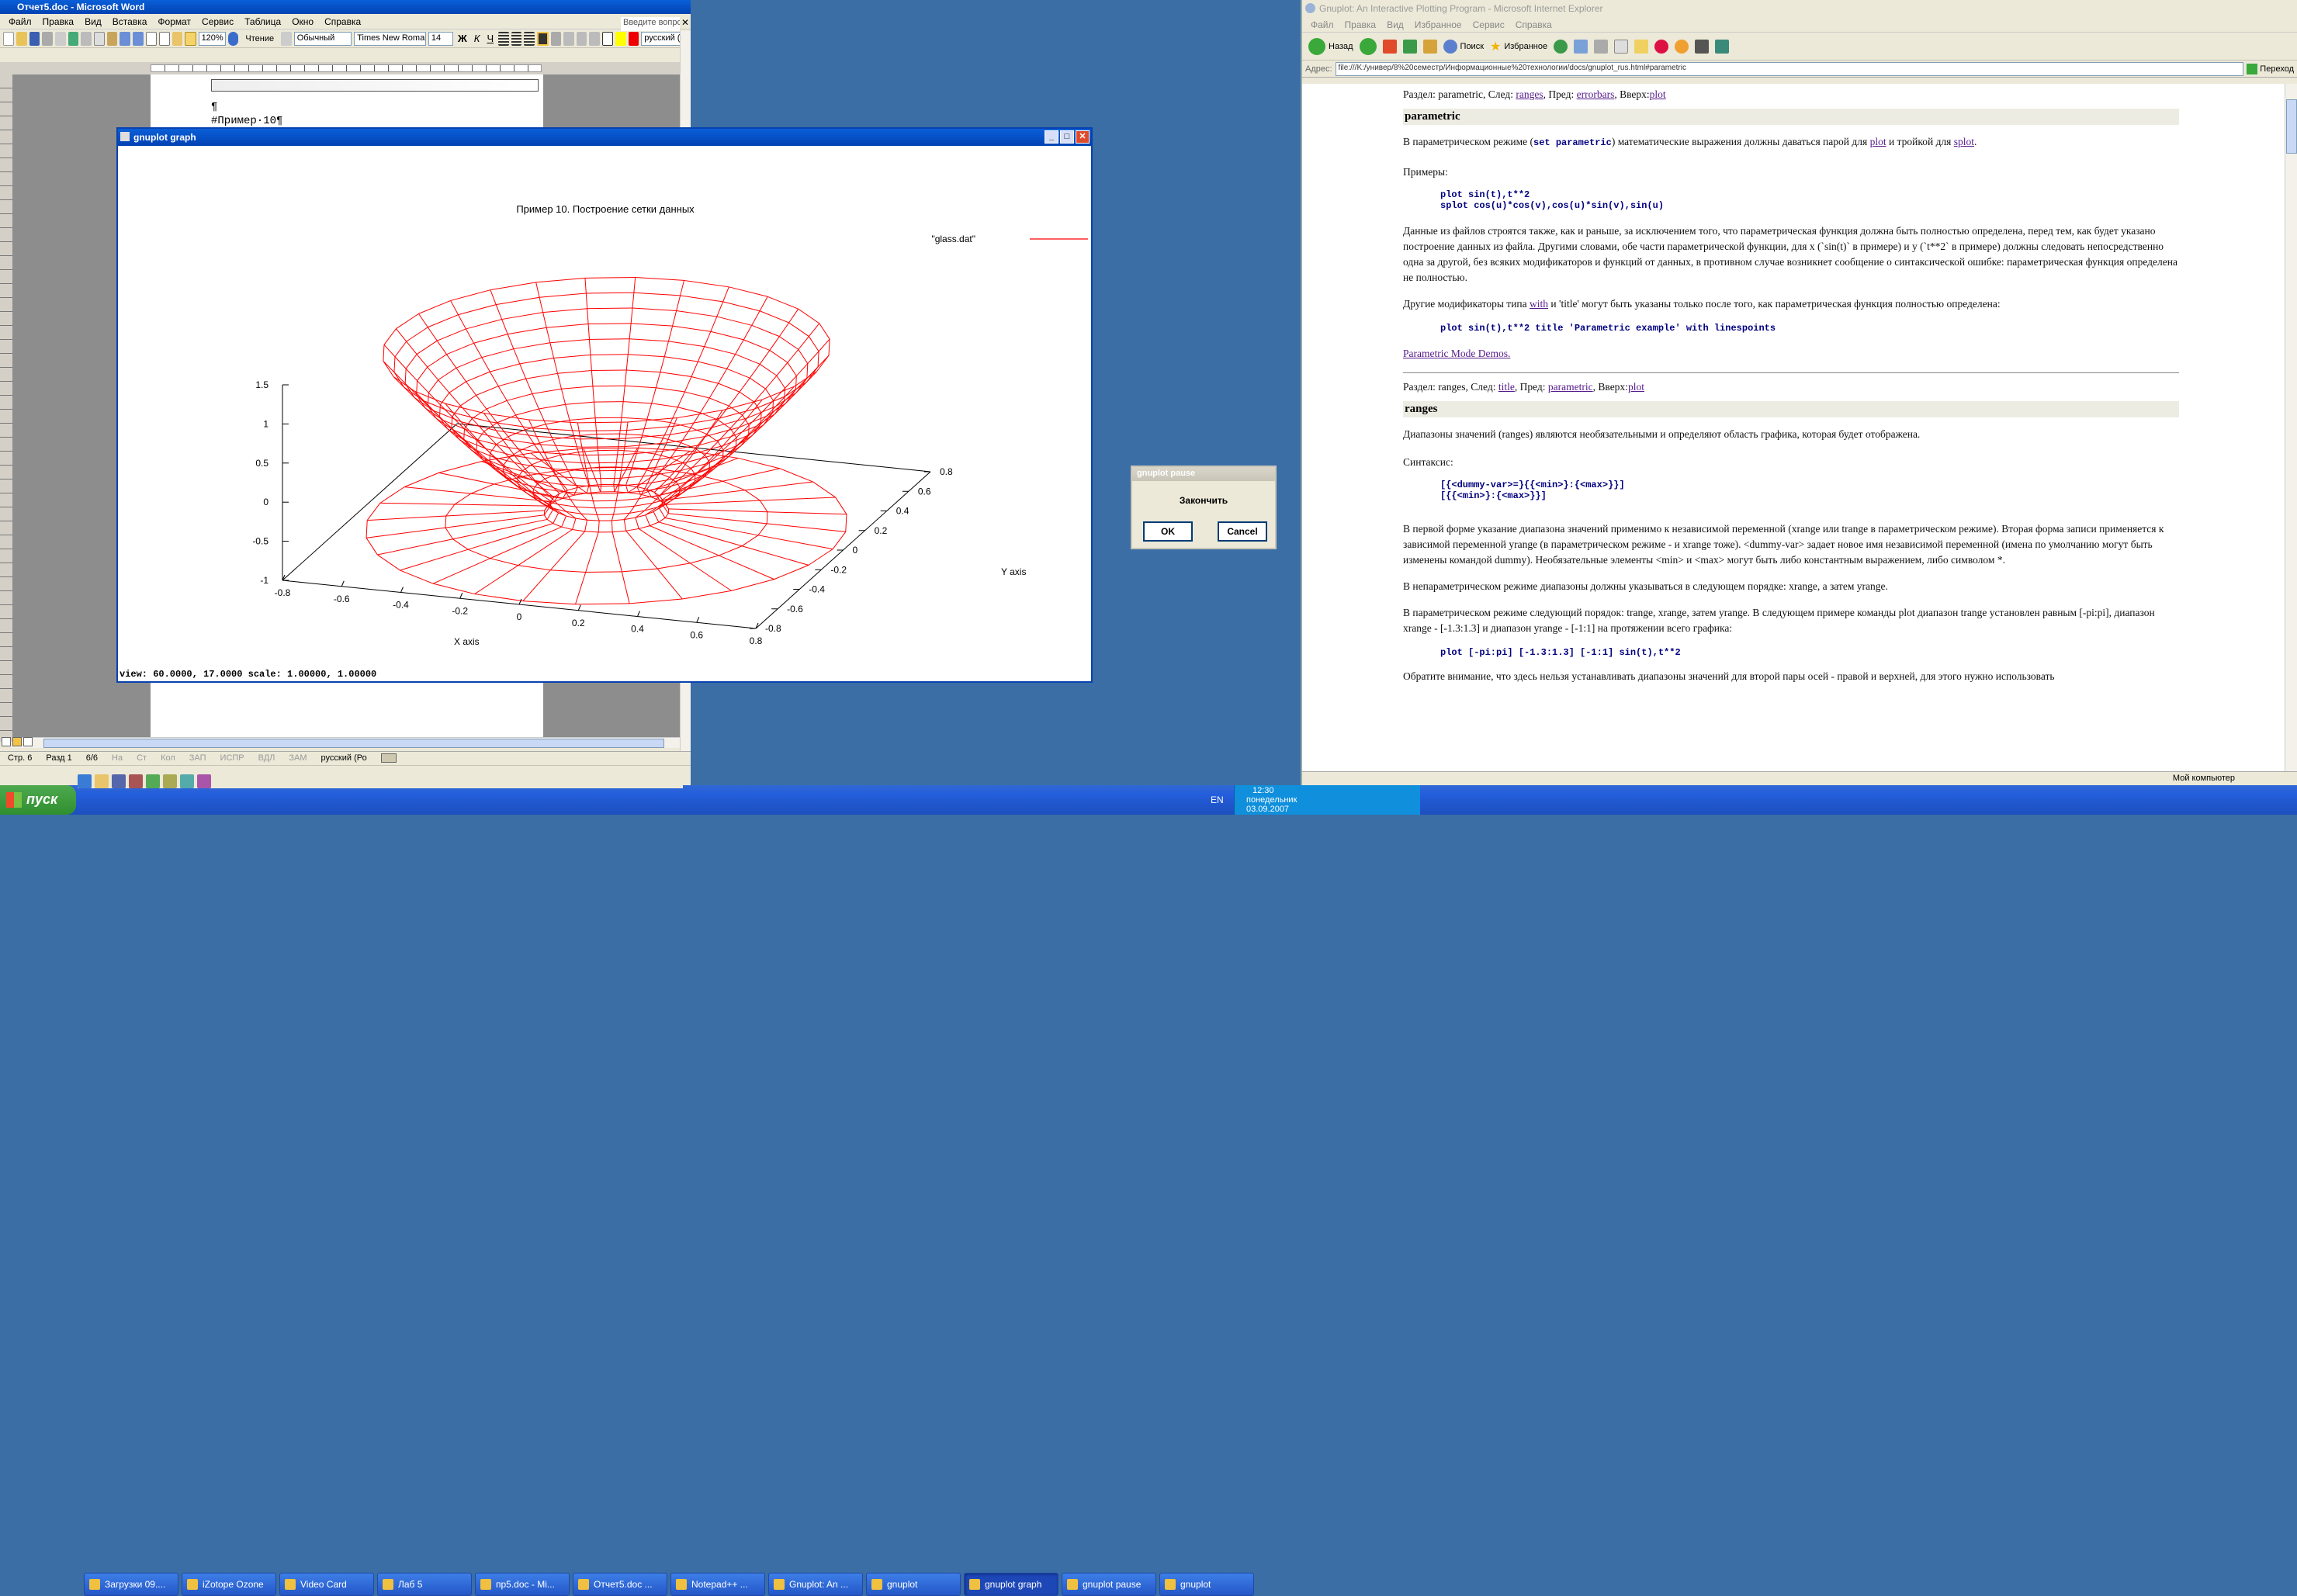  Describe the element at coordinates (557, 39) in the screenshot. I see `line-spacing-icon` at that location.